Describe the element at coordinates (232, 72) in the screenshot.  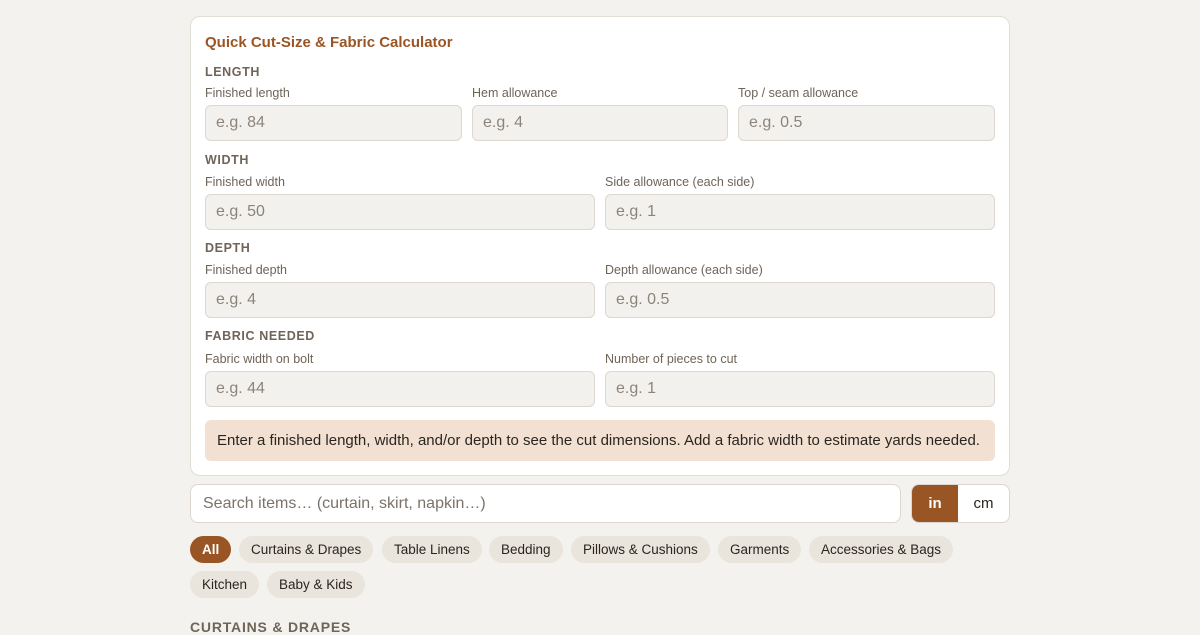
I see `section-length-heading: LENGTH` at that location.